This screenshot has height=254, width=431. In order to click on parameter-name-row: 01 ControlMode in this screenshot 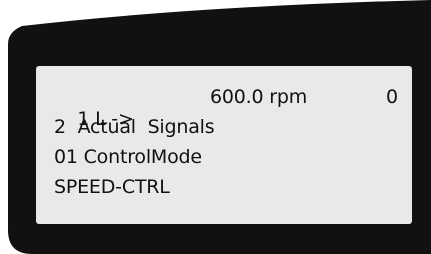, I will do `click(128, 157)`.